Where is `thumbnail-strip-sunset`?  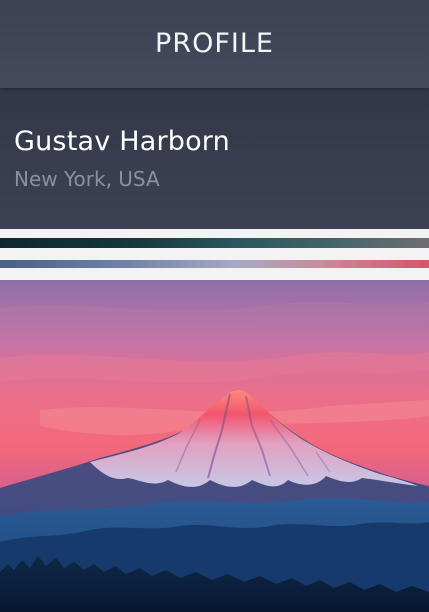 thumbnail-strip-sunset is located at coordinates (214, 264).